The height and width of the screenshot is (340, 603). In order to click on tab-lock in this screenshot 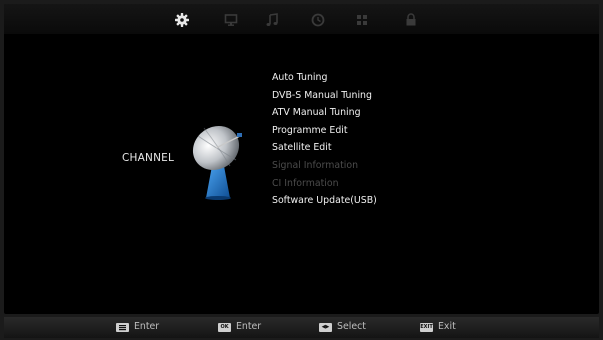, I will do `click(411, 20)`.